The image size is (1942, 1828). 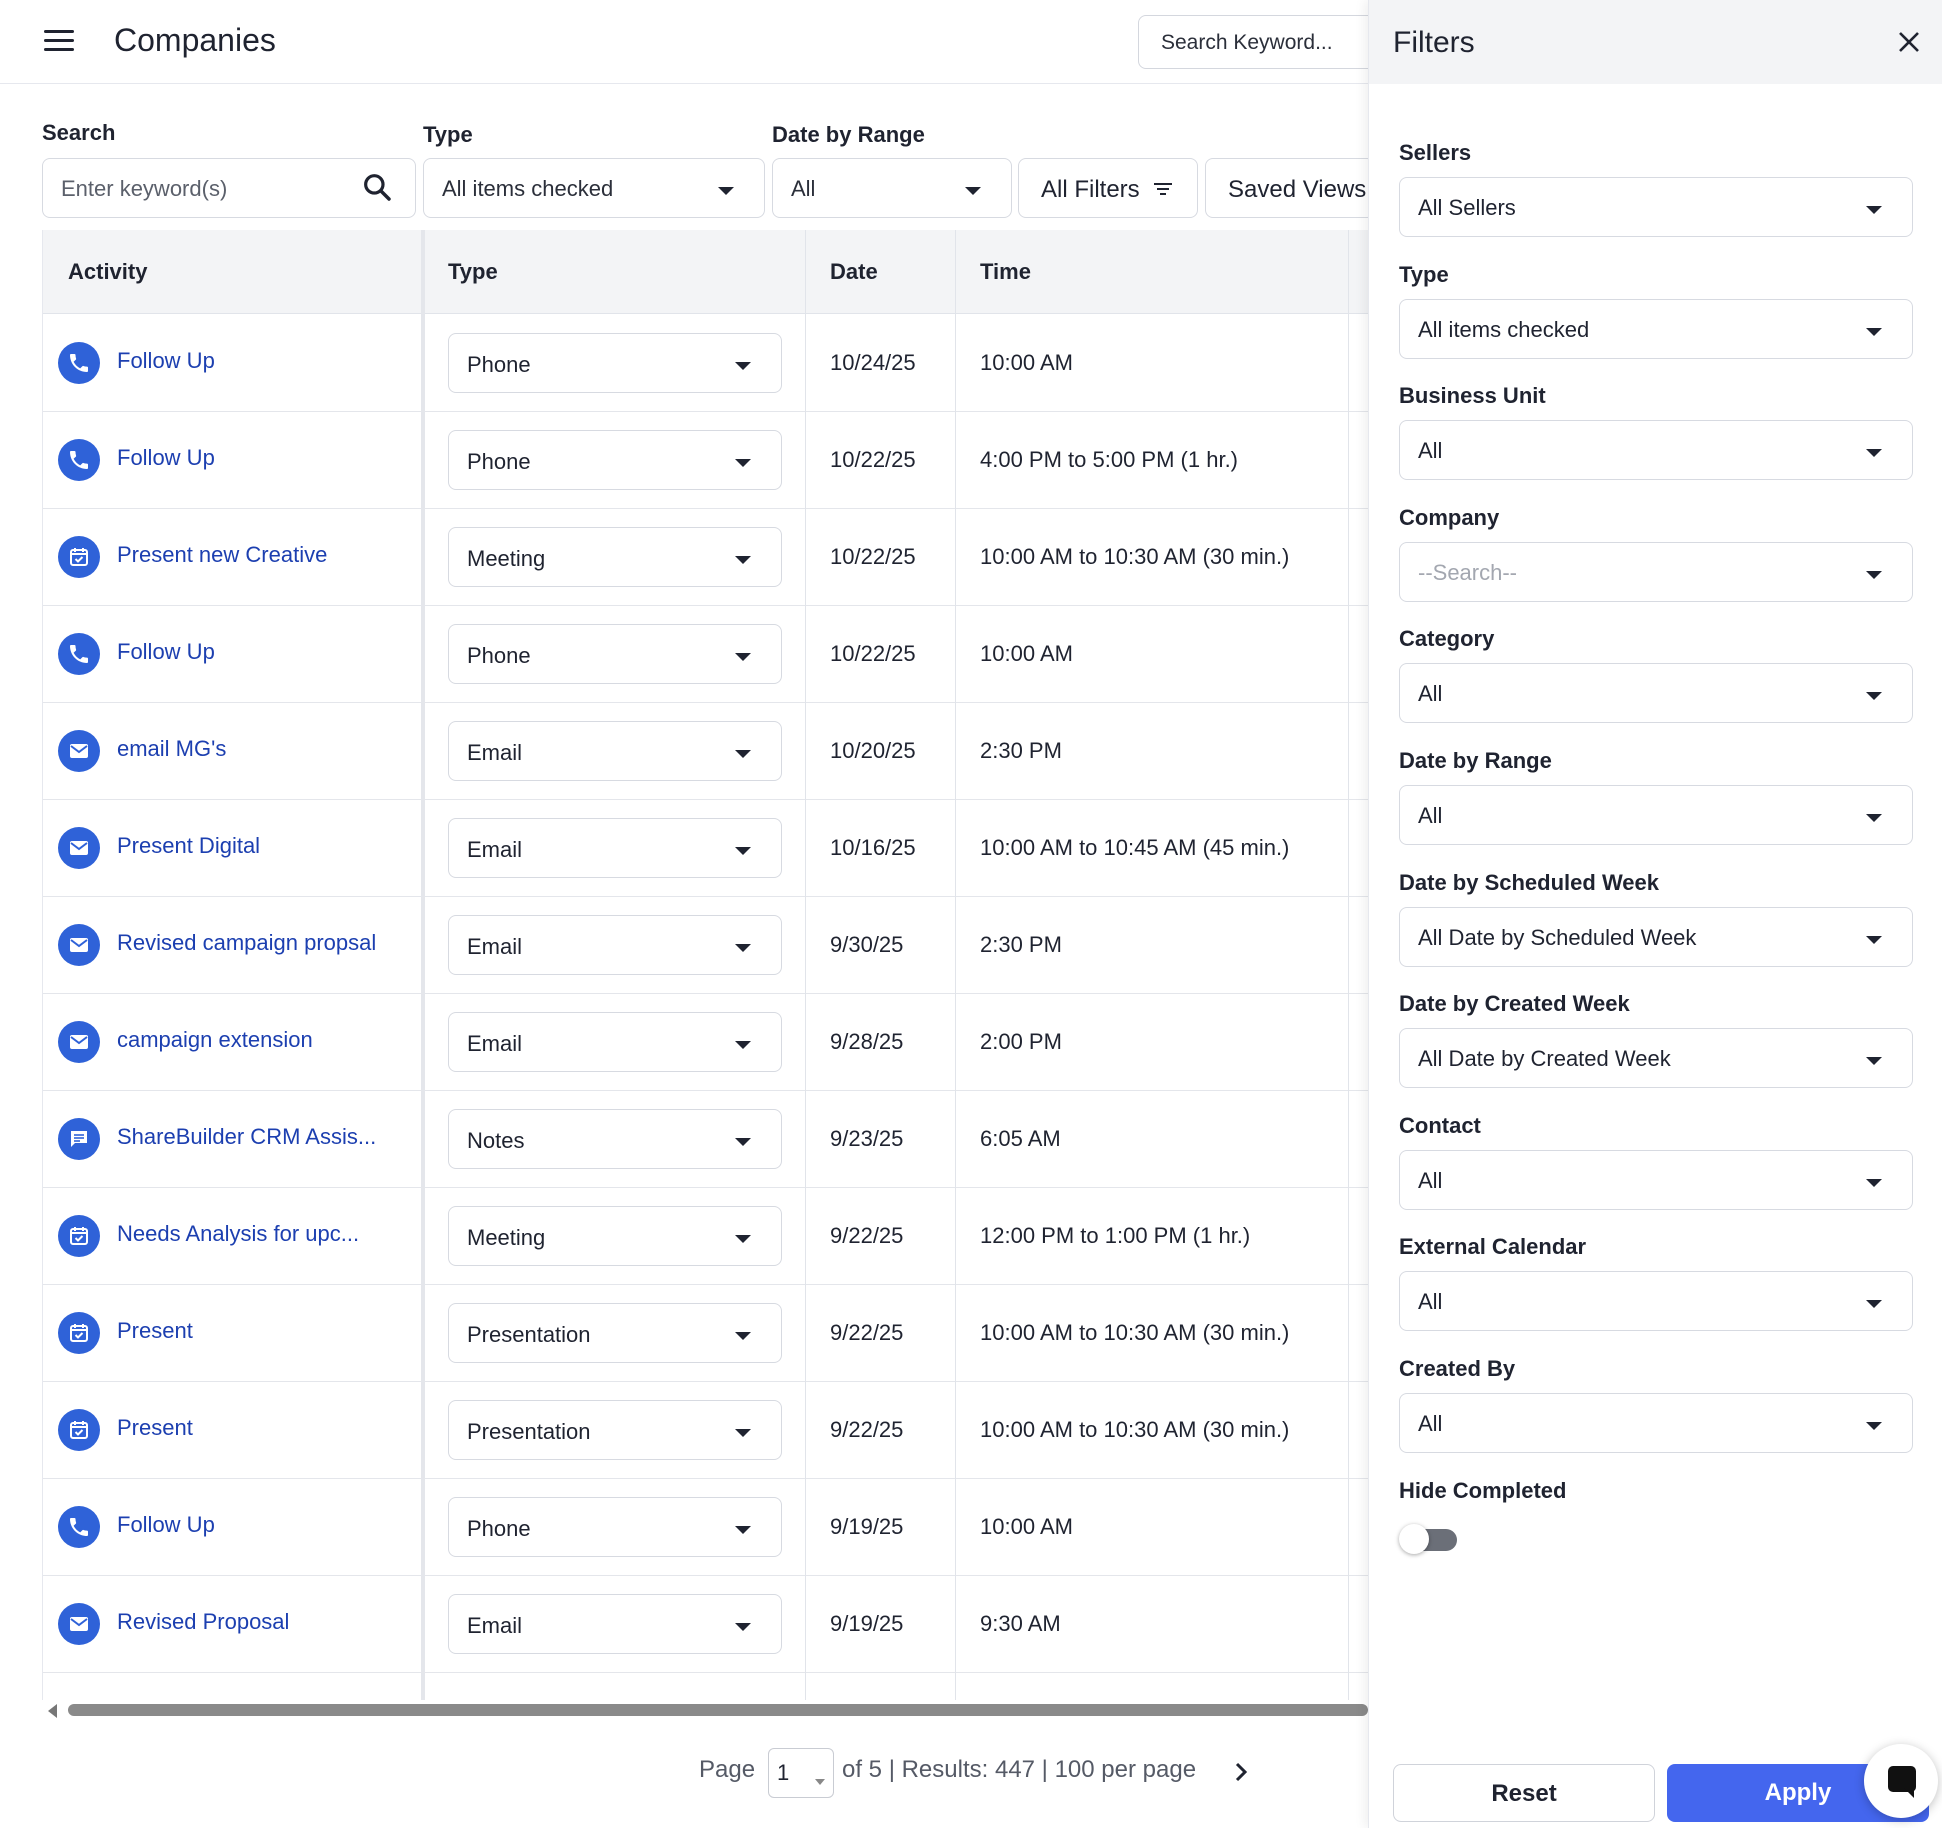 I want to click on activity-time: 2:30 PM, so click(x=1021, y=944).